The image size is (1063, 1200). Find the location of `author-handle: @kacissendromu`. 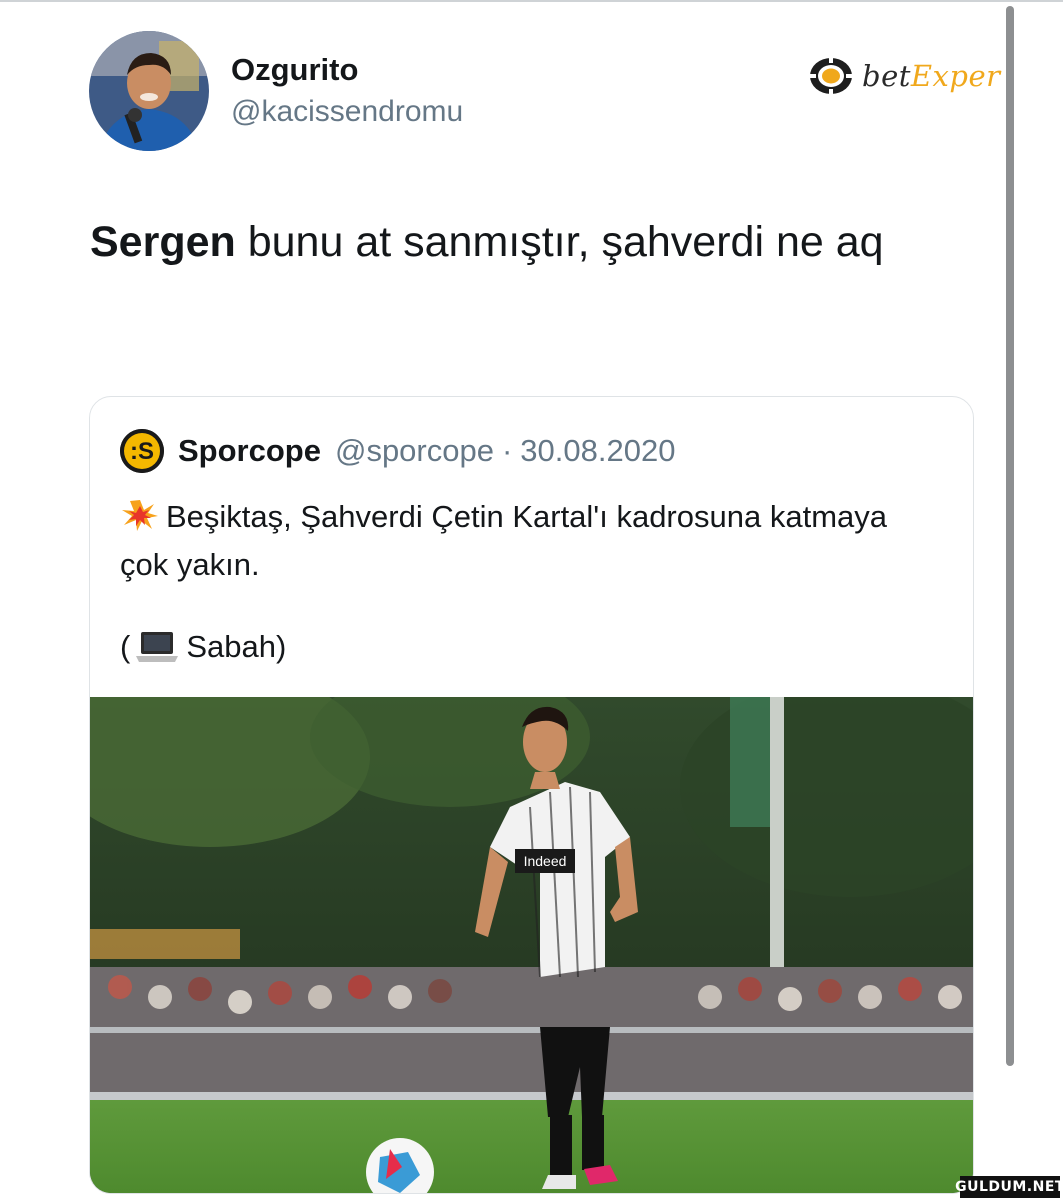

author-handle: @kacissendromu is located at coordinates (347, 112).